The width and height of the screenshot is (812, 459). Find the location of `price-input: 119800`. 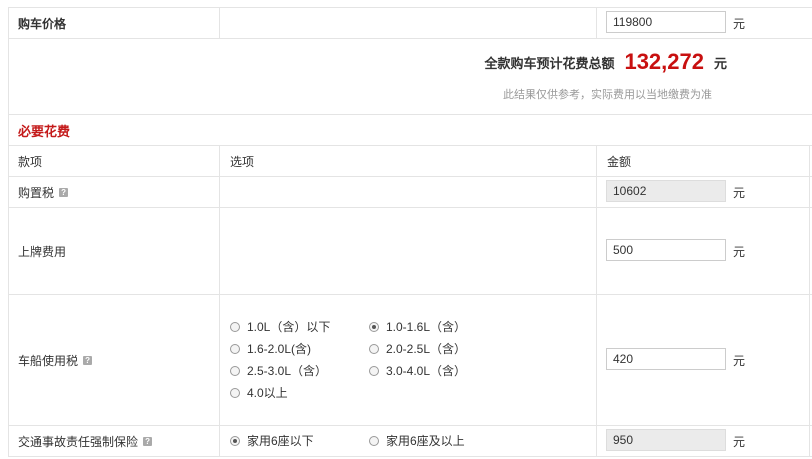

price-input: 119800 is located at coordinates (666, 22).